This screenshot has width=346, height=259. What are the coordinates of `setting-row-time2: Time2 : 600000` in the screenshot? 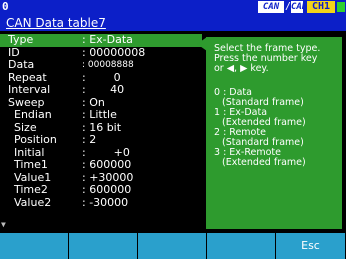 It's located at (101, 190).